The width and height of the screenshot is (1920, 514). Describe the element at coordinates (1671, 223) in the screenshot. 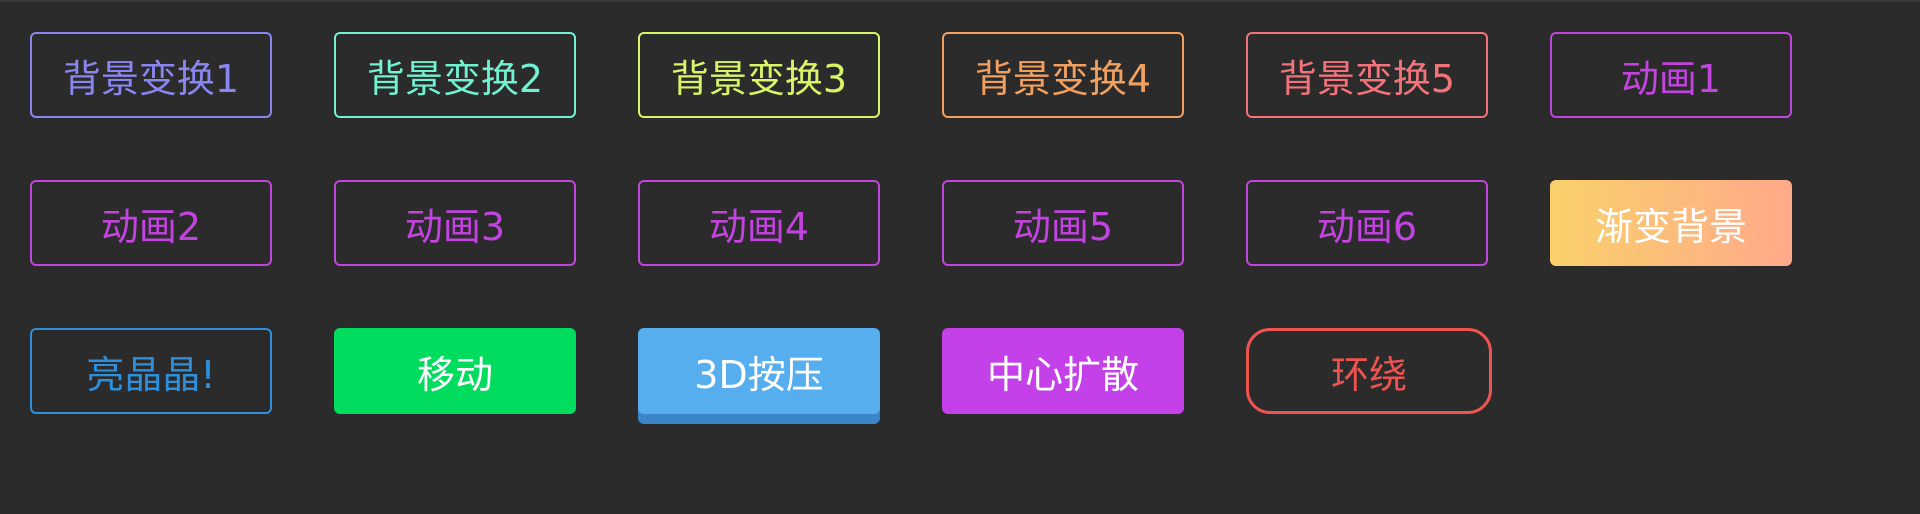

I see `gradient-background-button: 渐变背景` at that location.